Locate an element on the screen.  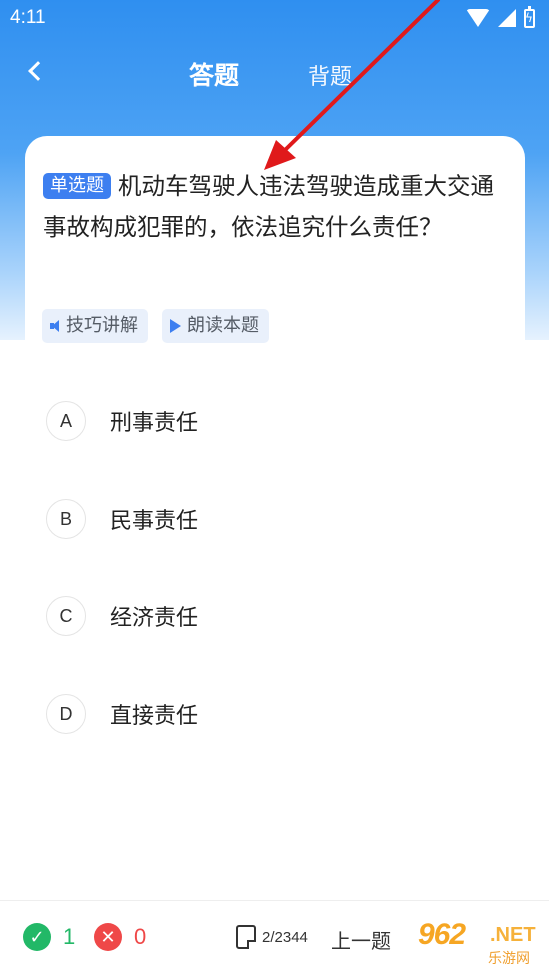
option-letter: D is located at coordinates (66, 714).